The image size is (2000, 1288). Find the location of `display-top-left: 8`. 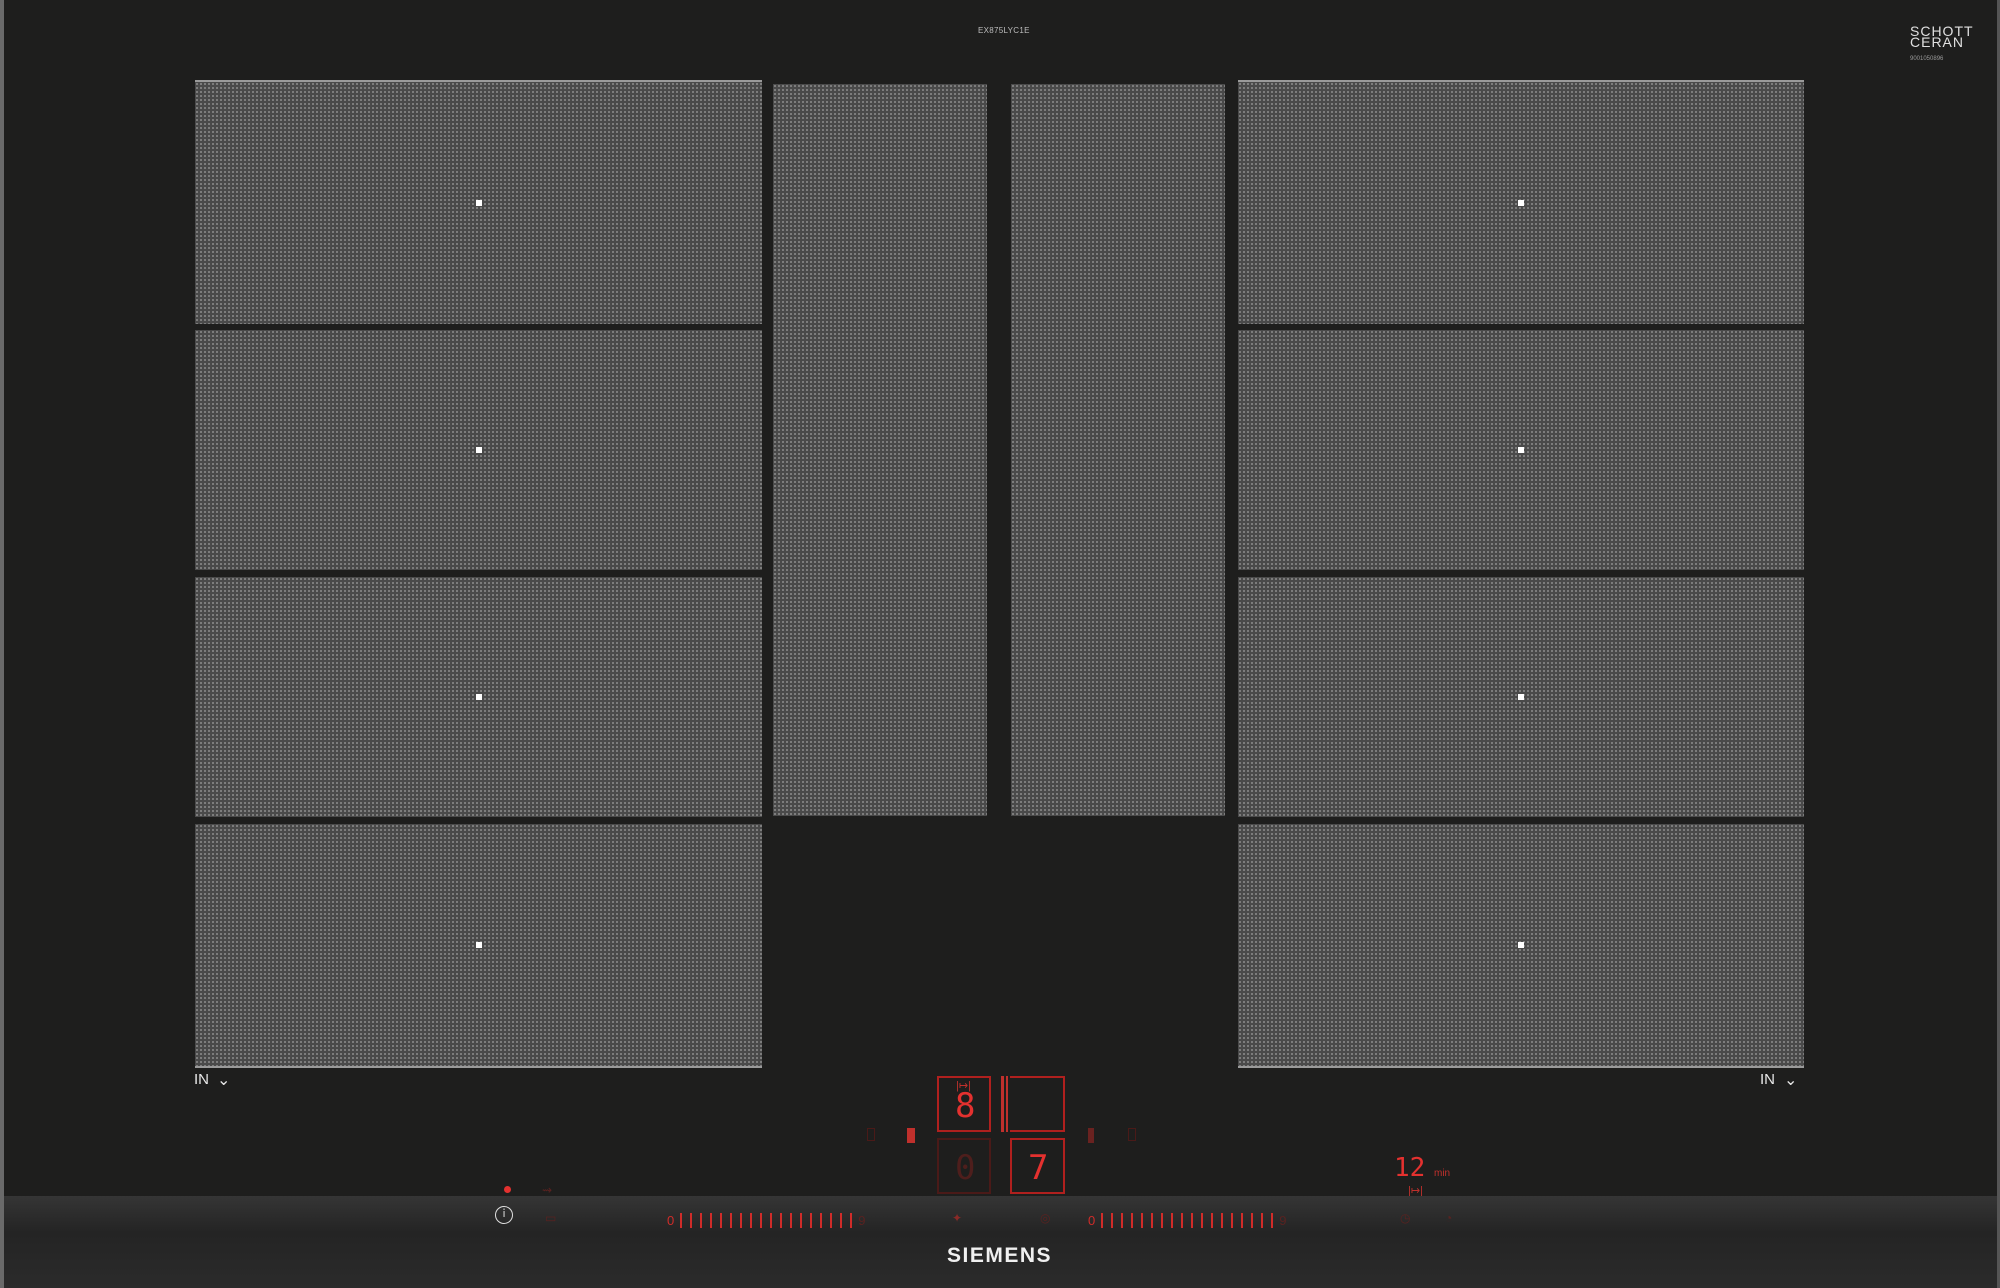

display-top-left: 8 is located at coordinates (964, 1104).